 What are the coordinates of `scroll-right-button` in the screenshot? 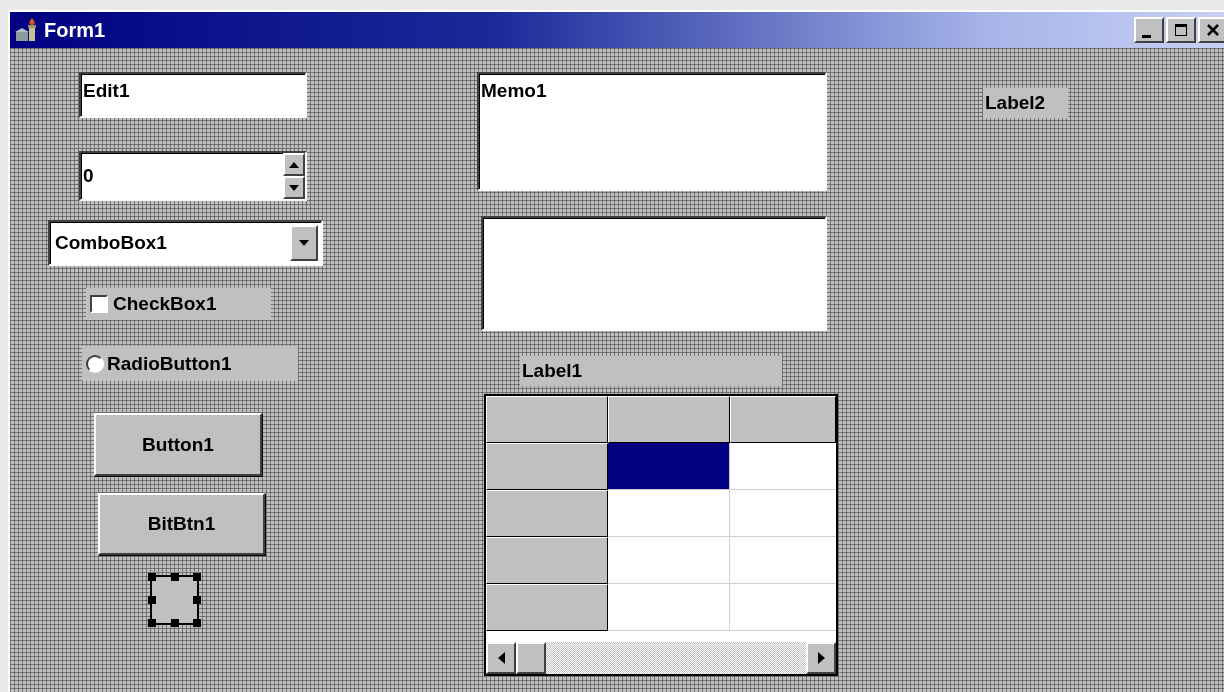 It's located at (821, 658).